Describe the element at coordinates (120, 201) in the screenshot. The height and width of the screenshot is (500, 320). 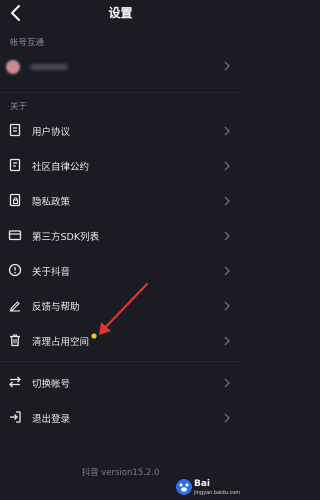
I see `menu-item-privacy-policy: 隐私政策` at that location.